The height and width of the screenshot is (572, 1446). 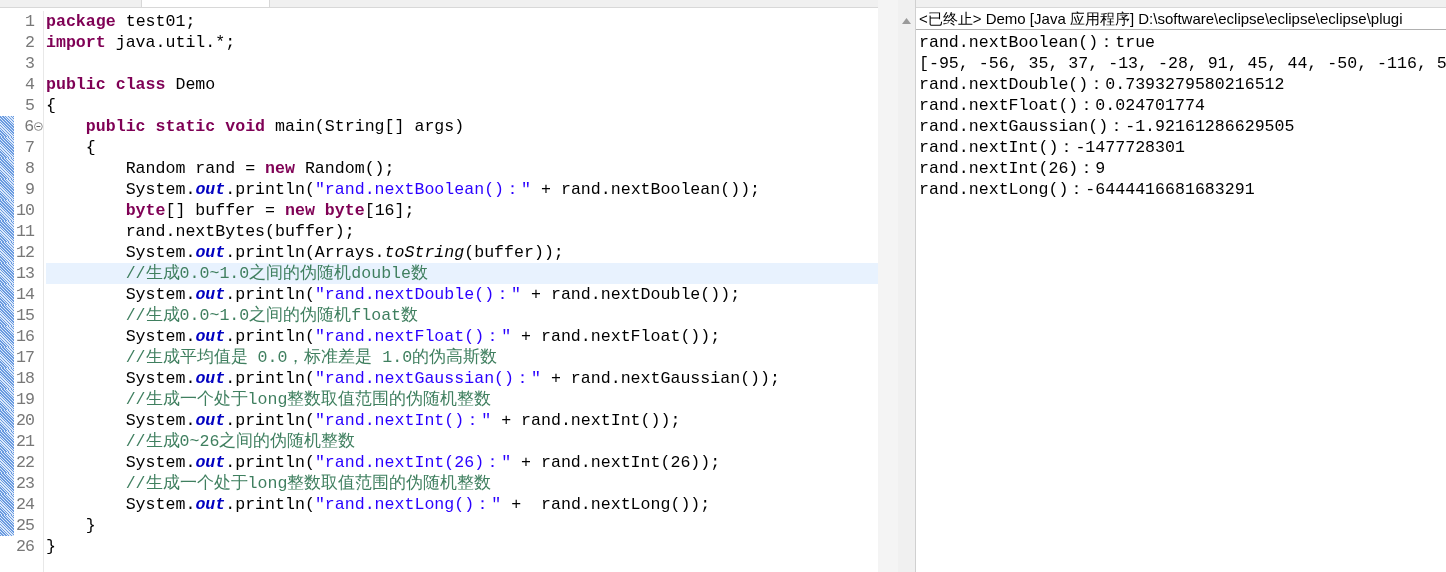 What do you see at coordinates (24, 210) in the screenshot?
I see `line-number: 10` at bounding box center [24, 210].